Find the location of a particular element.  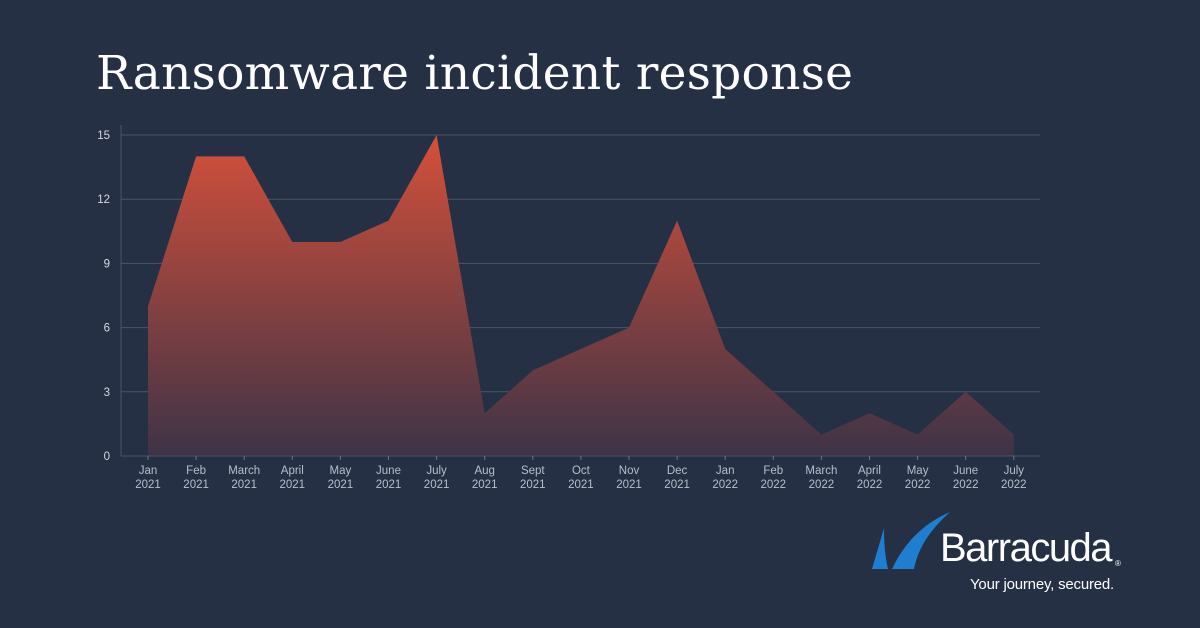

y-axis-ticks: 0 3 6 9 12 15 is located at coordinates (103, 296).